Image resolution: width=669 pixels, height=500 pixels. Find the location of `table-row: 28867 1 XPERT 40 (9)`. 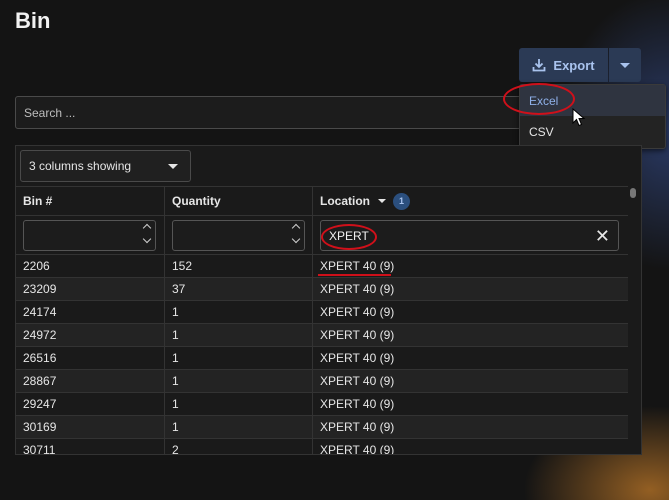

table-row: 28867 1 XPERT 40 (9) is located at coordinates (322, 380).